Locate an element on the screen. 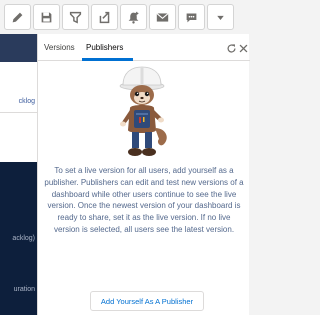 This screenshot has height=315, width=320. save-button is located at coordinates (46, 17).